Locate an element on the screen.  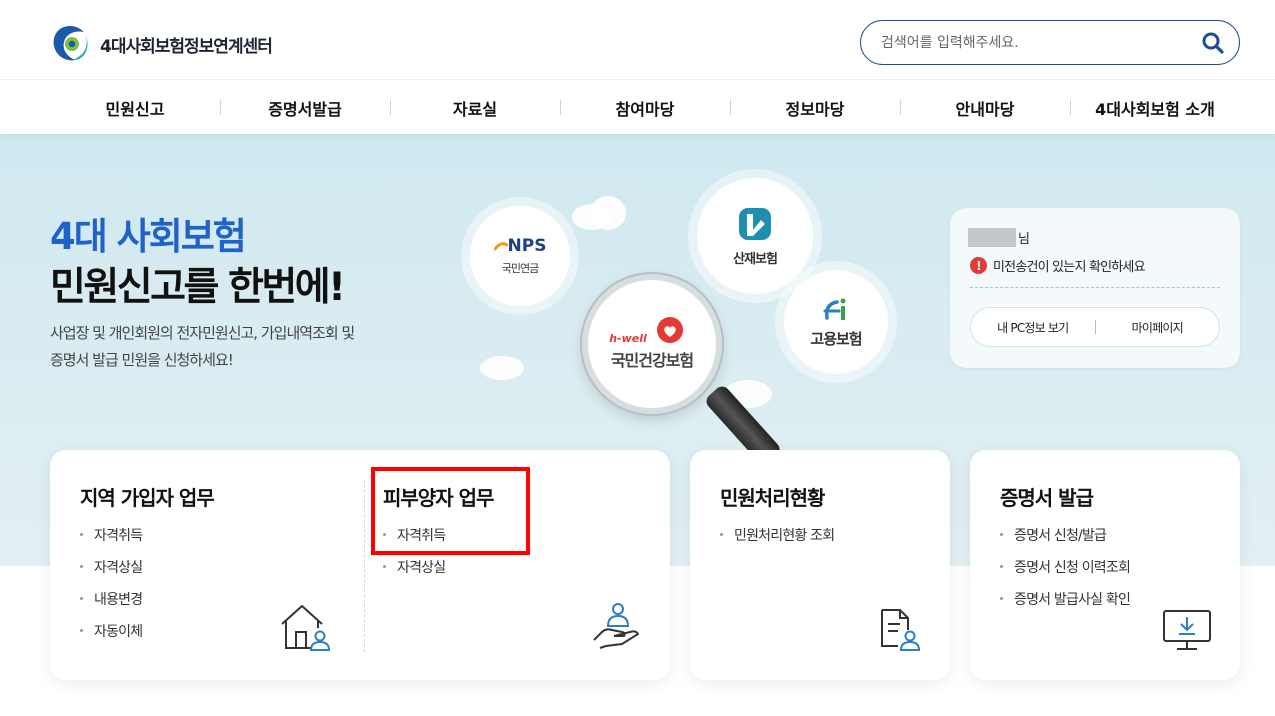
nps-badge: NPS 국민연금 is located at coordinates (520, 256).